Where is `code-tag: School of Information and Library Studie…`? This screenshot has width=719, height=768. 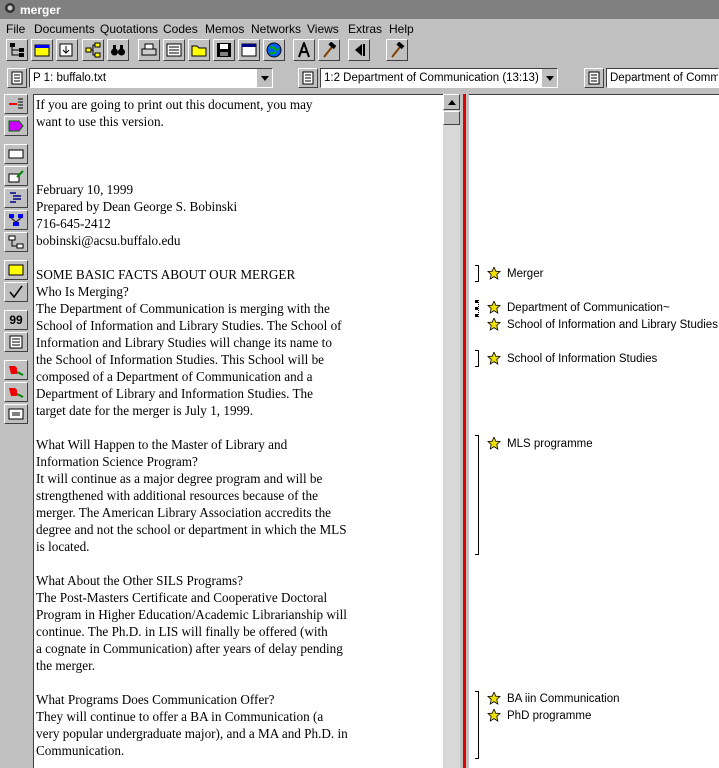 code-tag: School of Information and Library Studie… is located at coordinates (602, 325).